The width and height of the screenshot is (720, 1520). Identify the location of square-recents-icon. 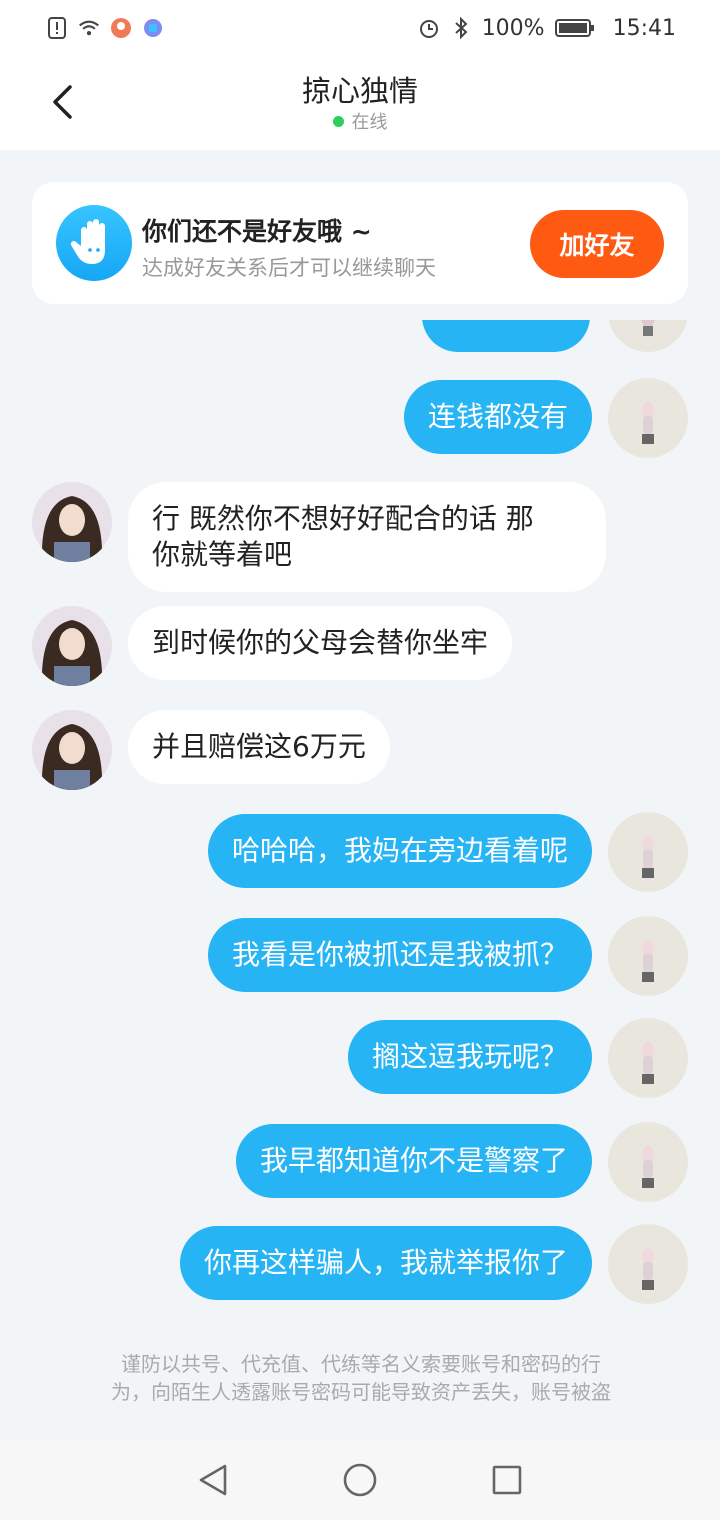
(506, 1480).